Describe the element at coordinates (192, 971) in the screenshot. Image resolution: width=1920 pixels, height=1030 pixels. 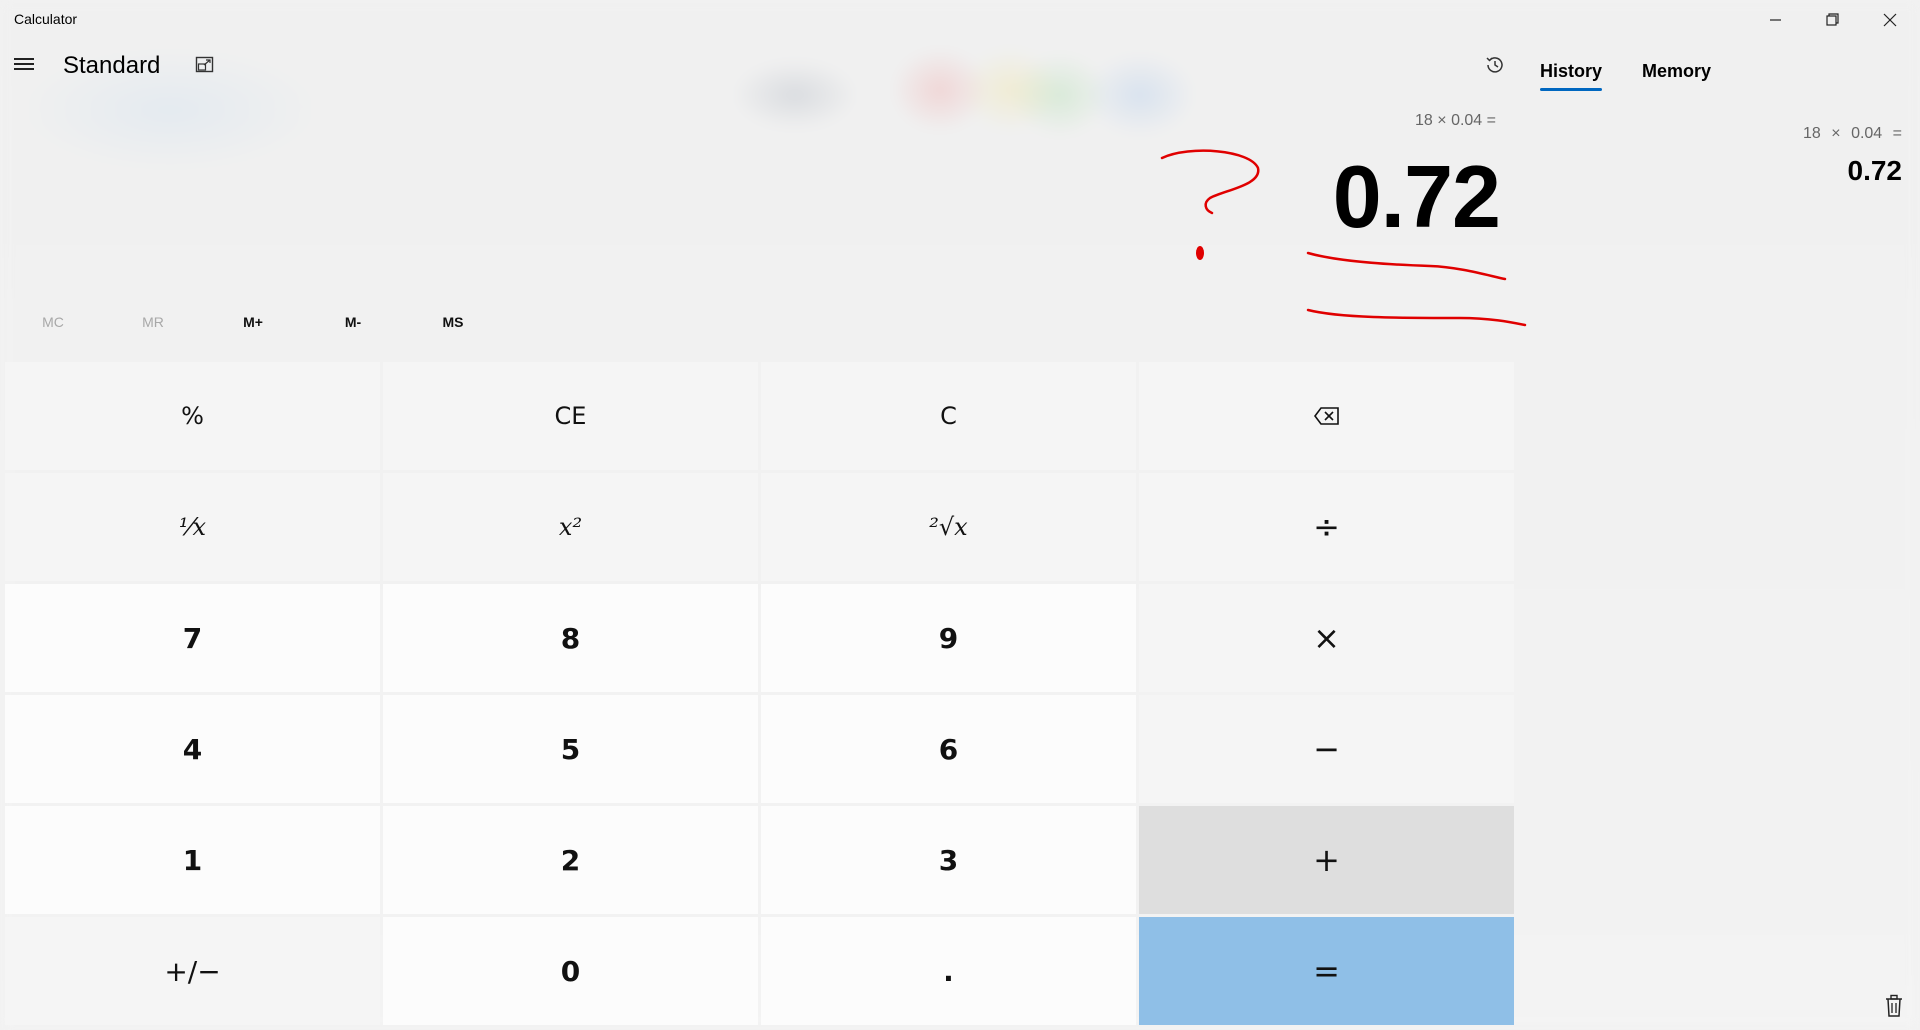
I see `negate-button: +/−` at that location.